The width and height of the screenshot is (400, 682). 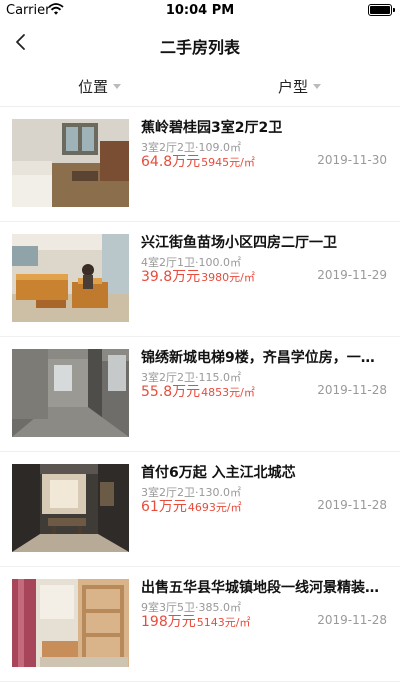 What do you see at coordinates (171, 162) in the screenshot?
I see `listing-price: 64.8万元` at bounding box center [171, 162].